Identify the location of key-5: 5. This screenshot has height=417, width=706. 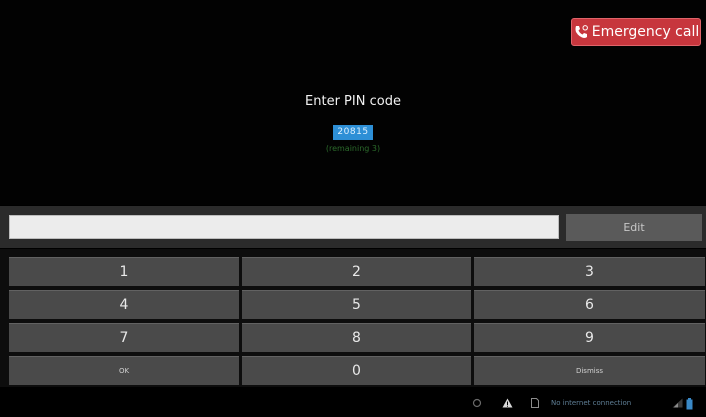
(356, 304).